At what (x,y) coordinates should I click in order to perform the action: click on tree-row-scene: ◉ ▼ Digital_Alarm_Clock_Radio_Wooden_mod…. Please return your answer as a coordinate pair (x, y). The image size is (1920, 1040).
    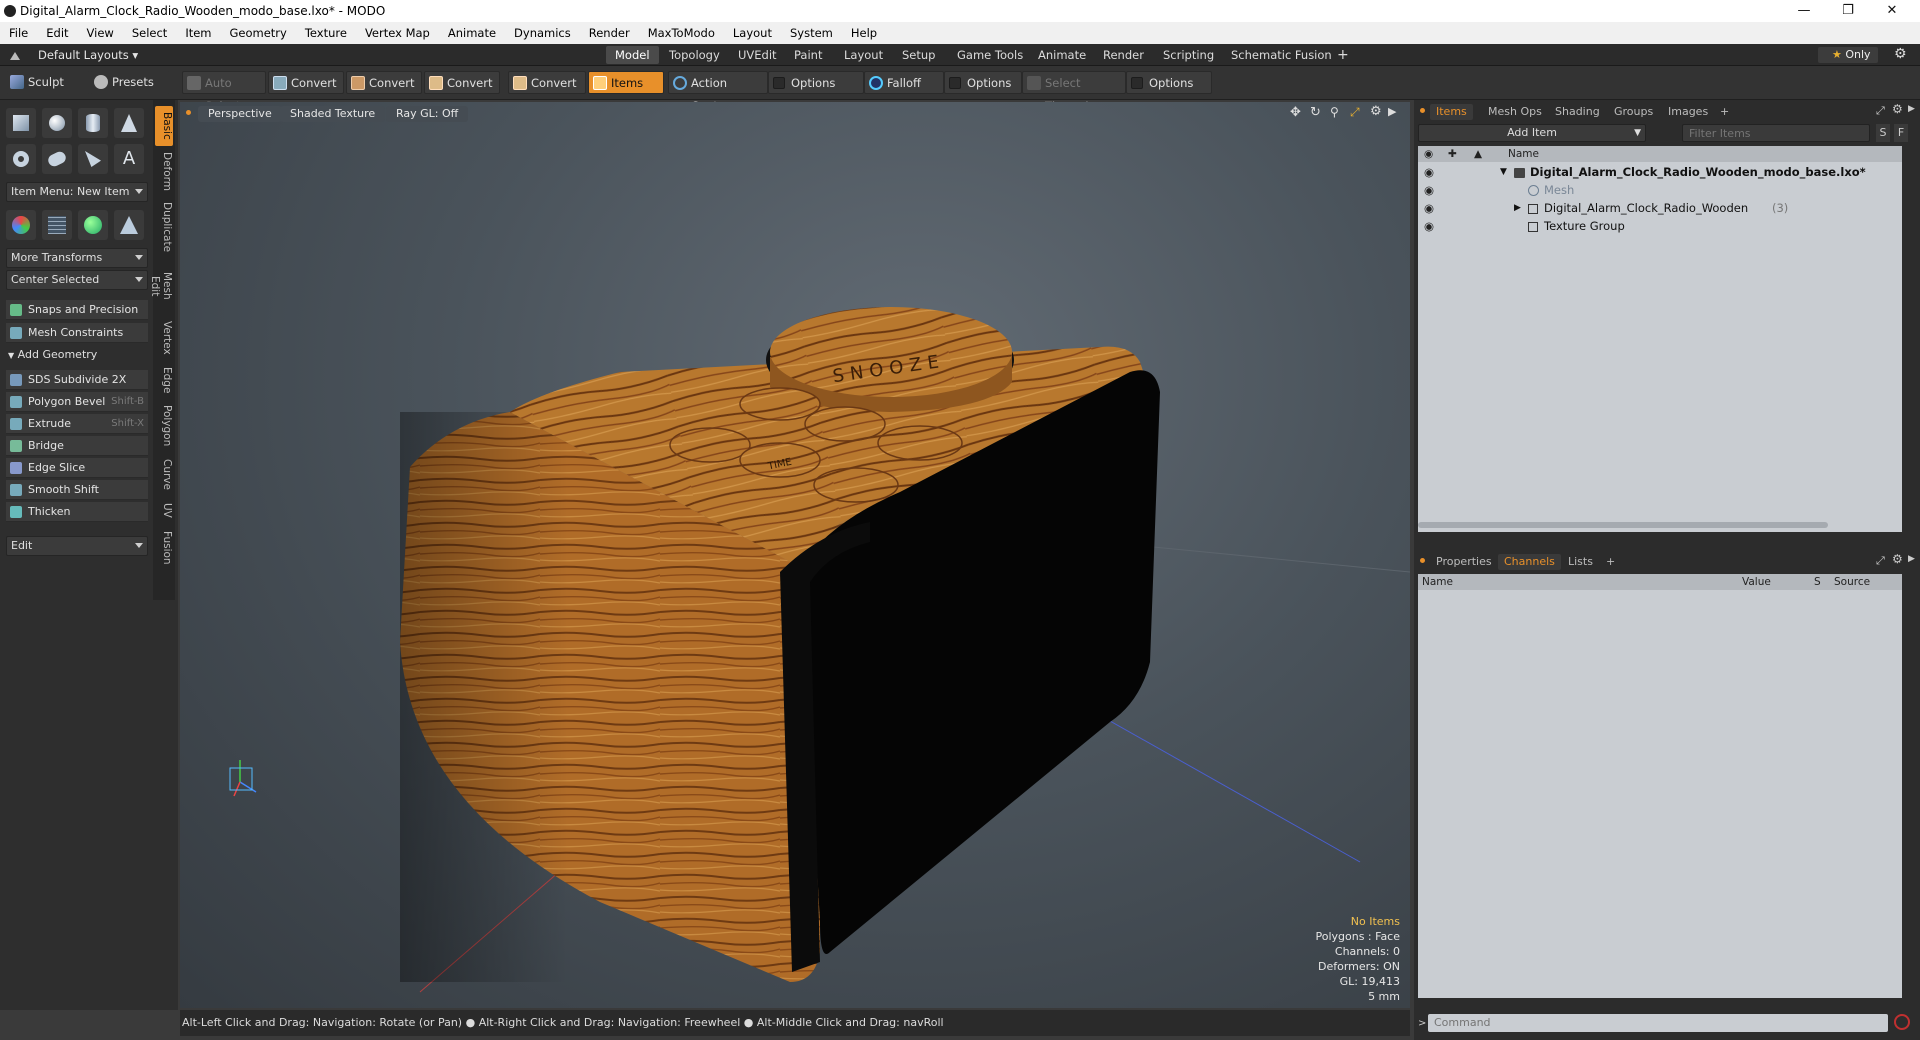
    Looking at the image, I should click on (1660, 172).